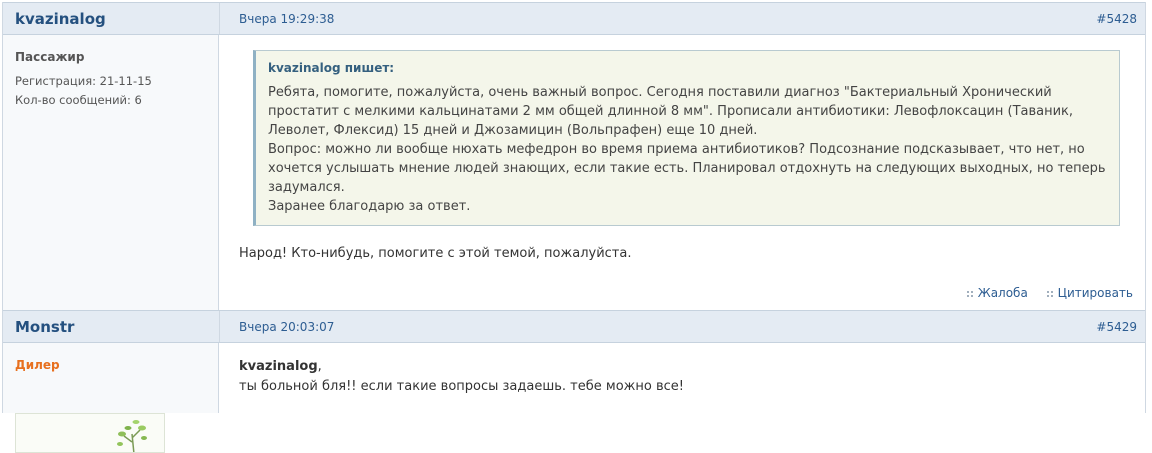 The image size is (1152, 453). I want to click on post-header: kvazinalog Вчера 19:29:38 #5428, so click(574, 18).